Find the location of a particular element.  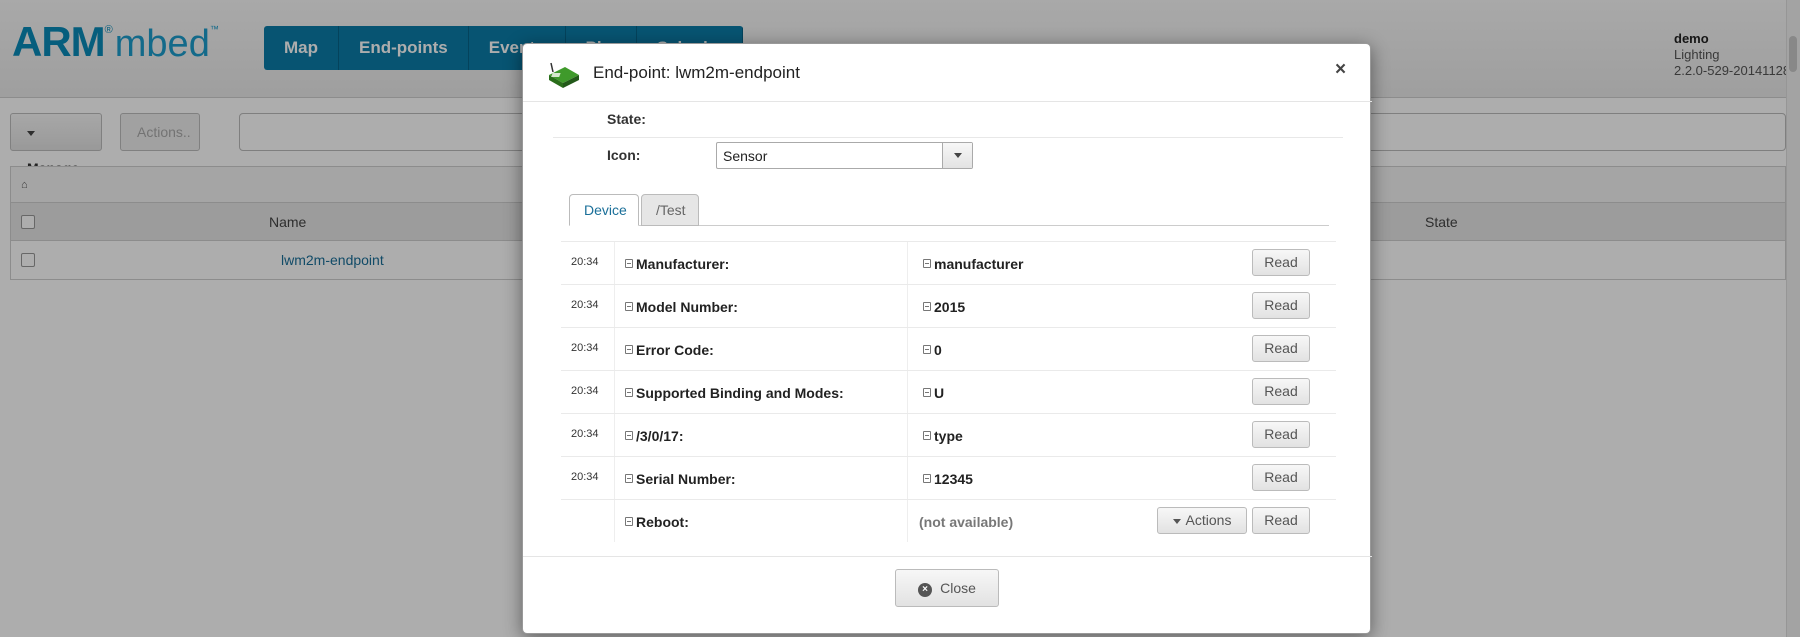

resource-value-text: type is located at coordinates (948, 436).